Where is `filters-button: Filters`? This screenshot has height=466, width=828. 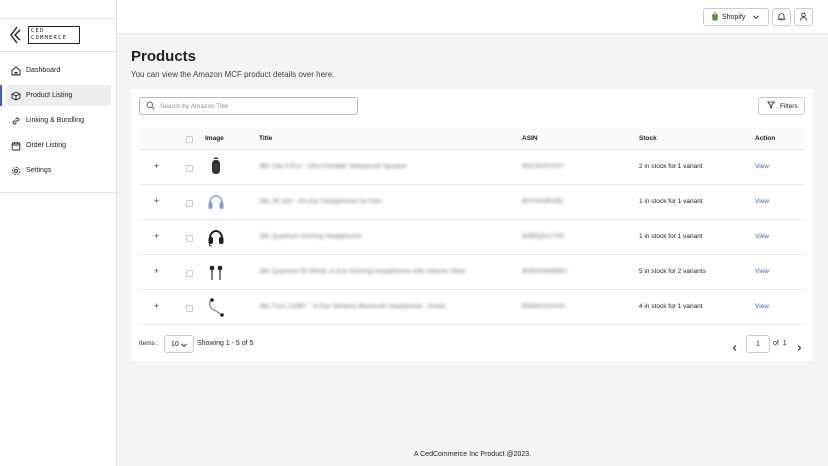 filters-button: Filters is located at coordinates (781, 106).